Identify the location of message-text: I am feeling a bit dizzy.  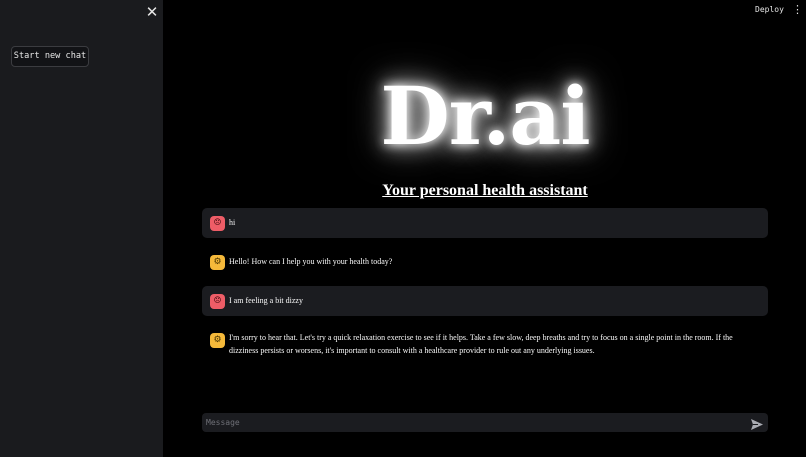
(266, 300).